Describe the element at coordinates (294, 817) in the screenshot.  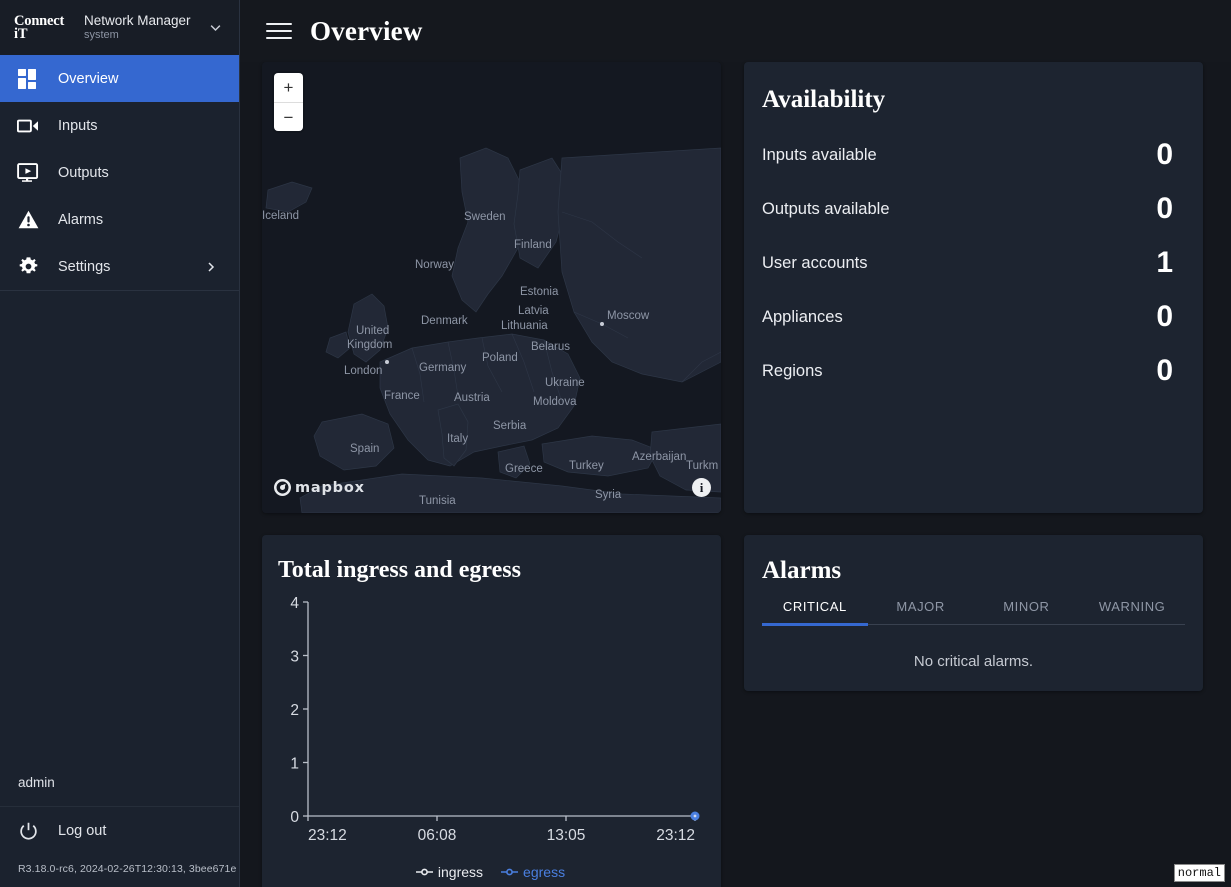
I see `chart-y-tick-label: 0` at that location.